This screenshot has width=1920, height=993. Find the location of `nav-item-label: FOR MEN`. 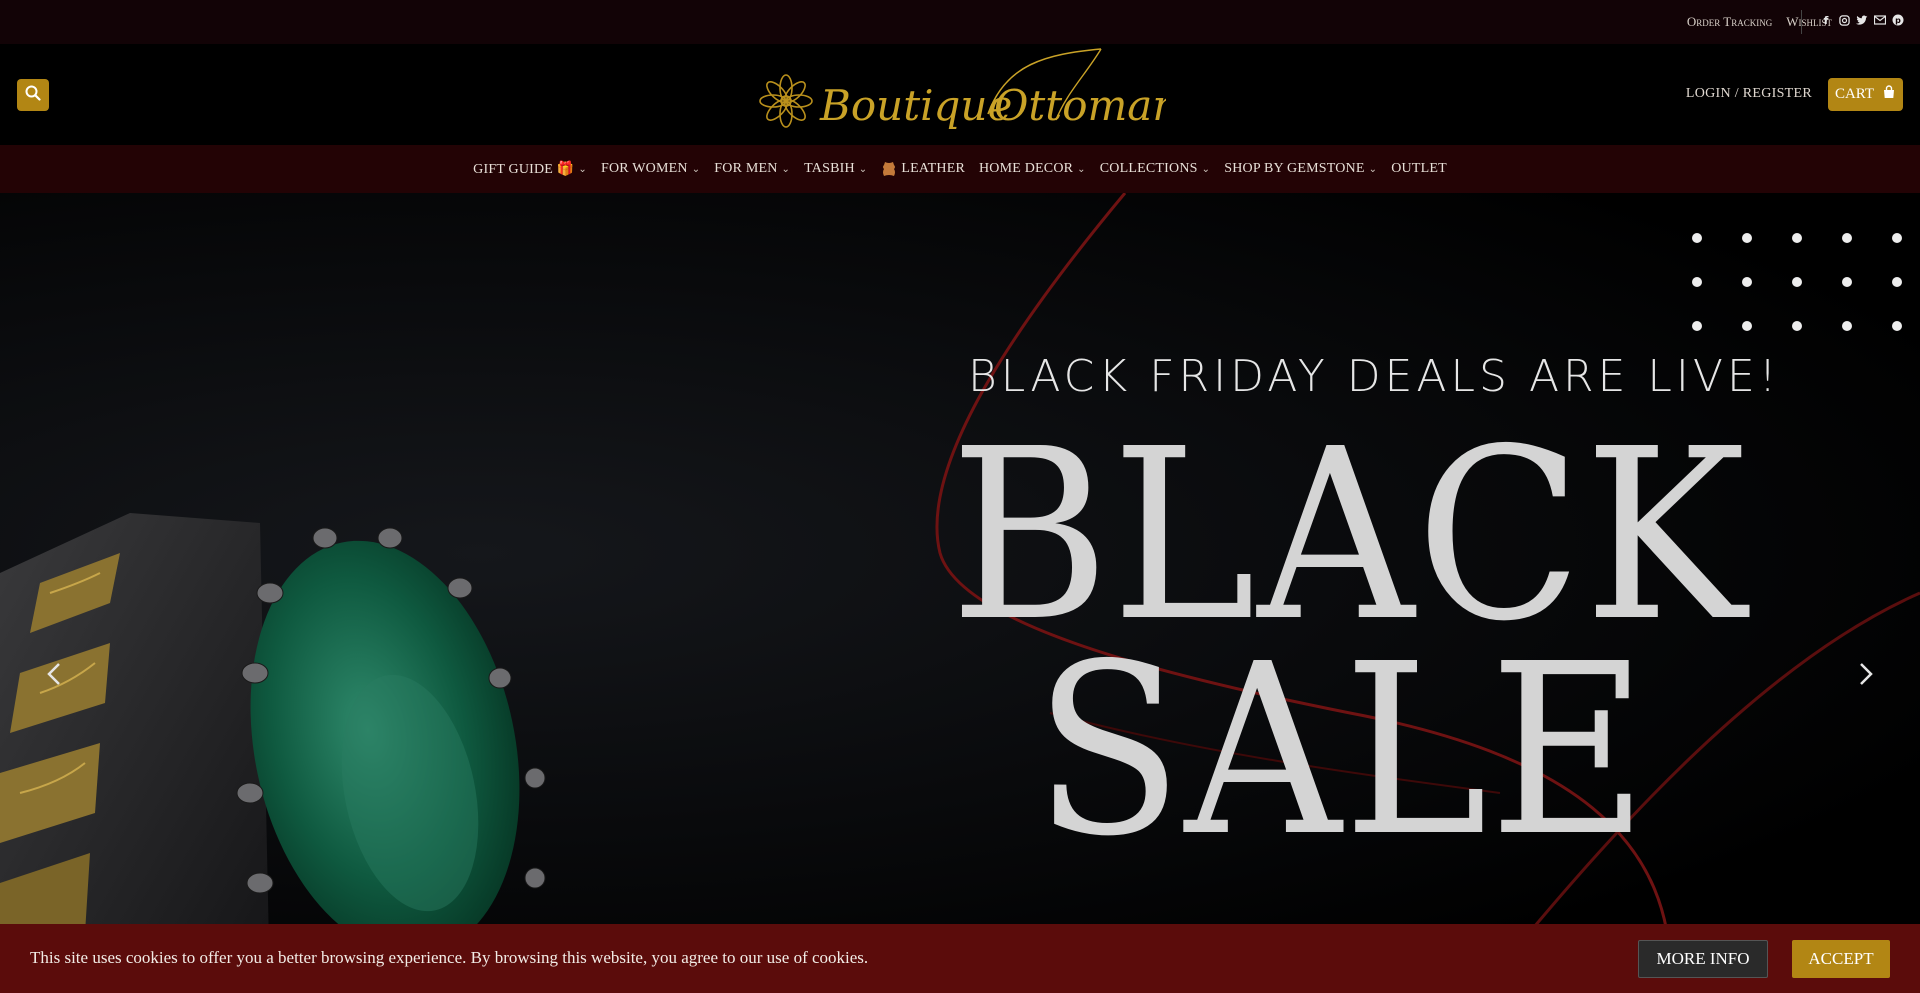

nav-item-label: FOR MEN is located at coordinates (746, 168).